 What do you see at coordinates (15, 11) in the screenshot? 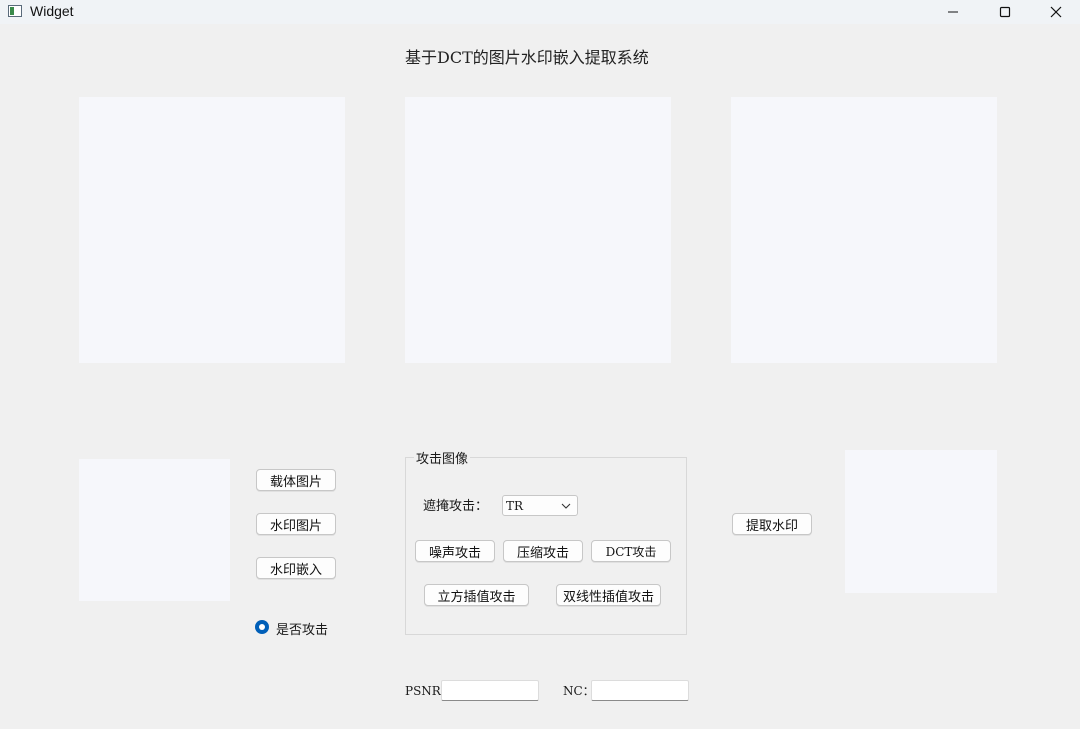
I see `app-icon` at bounding box center [15, 11].